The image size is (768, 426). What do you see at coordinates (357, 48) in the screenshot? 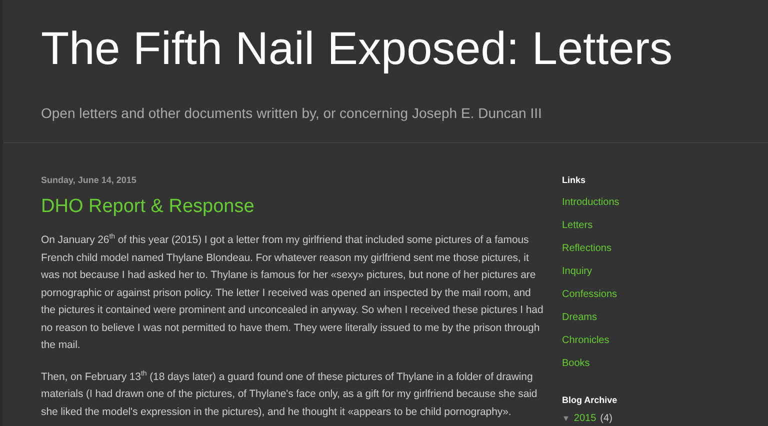
I see `blog-title: The Fifth Nail Exposed: Letters` at bounding box center [357, 48].